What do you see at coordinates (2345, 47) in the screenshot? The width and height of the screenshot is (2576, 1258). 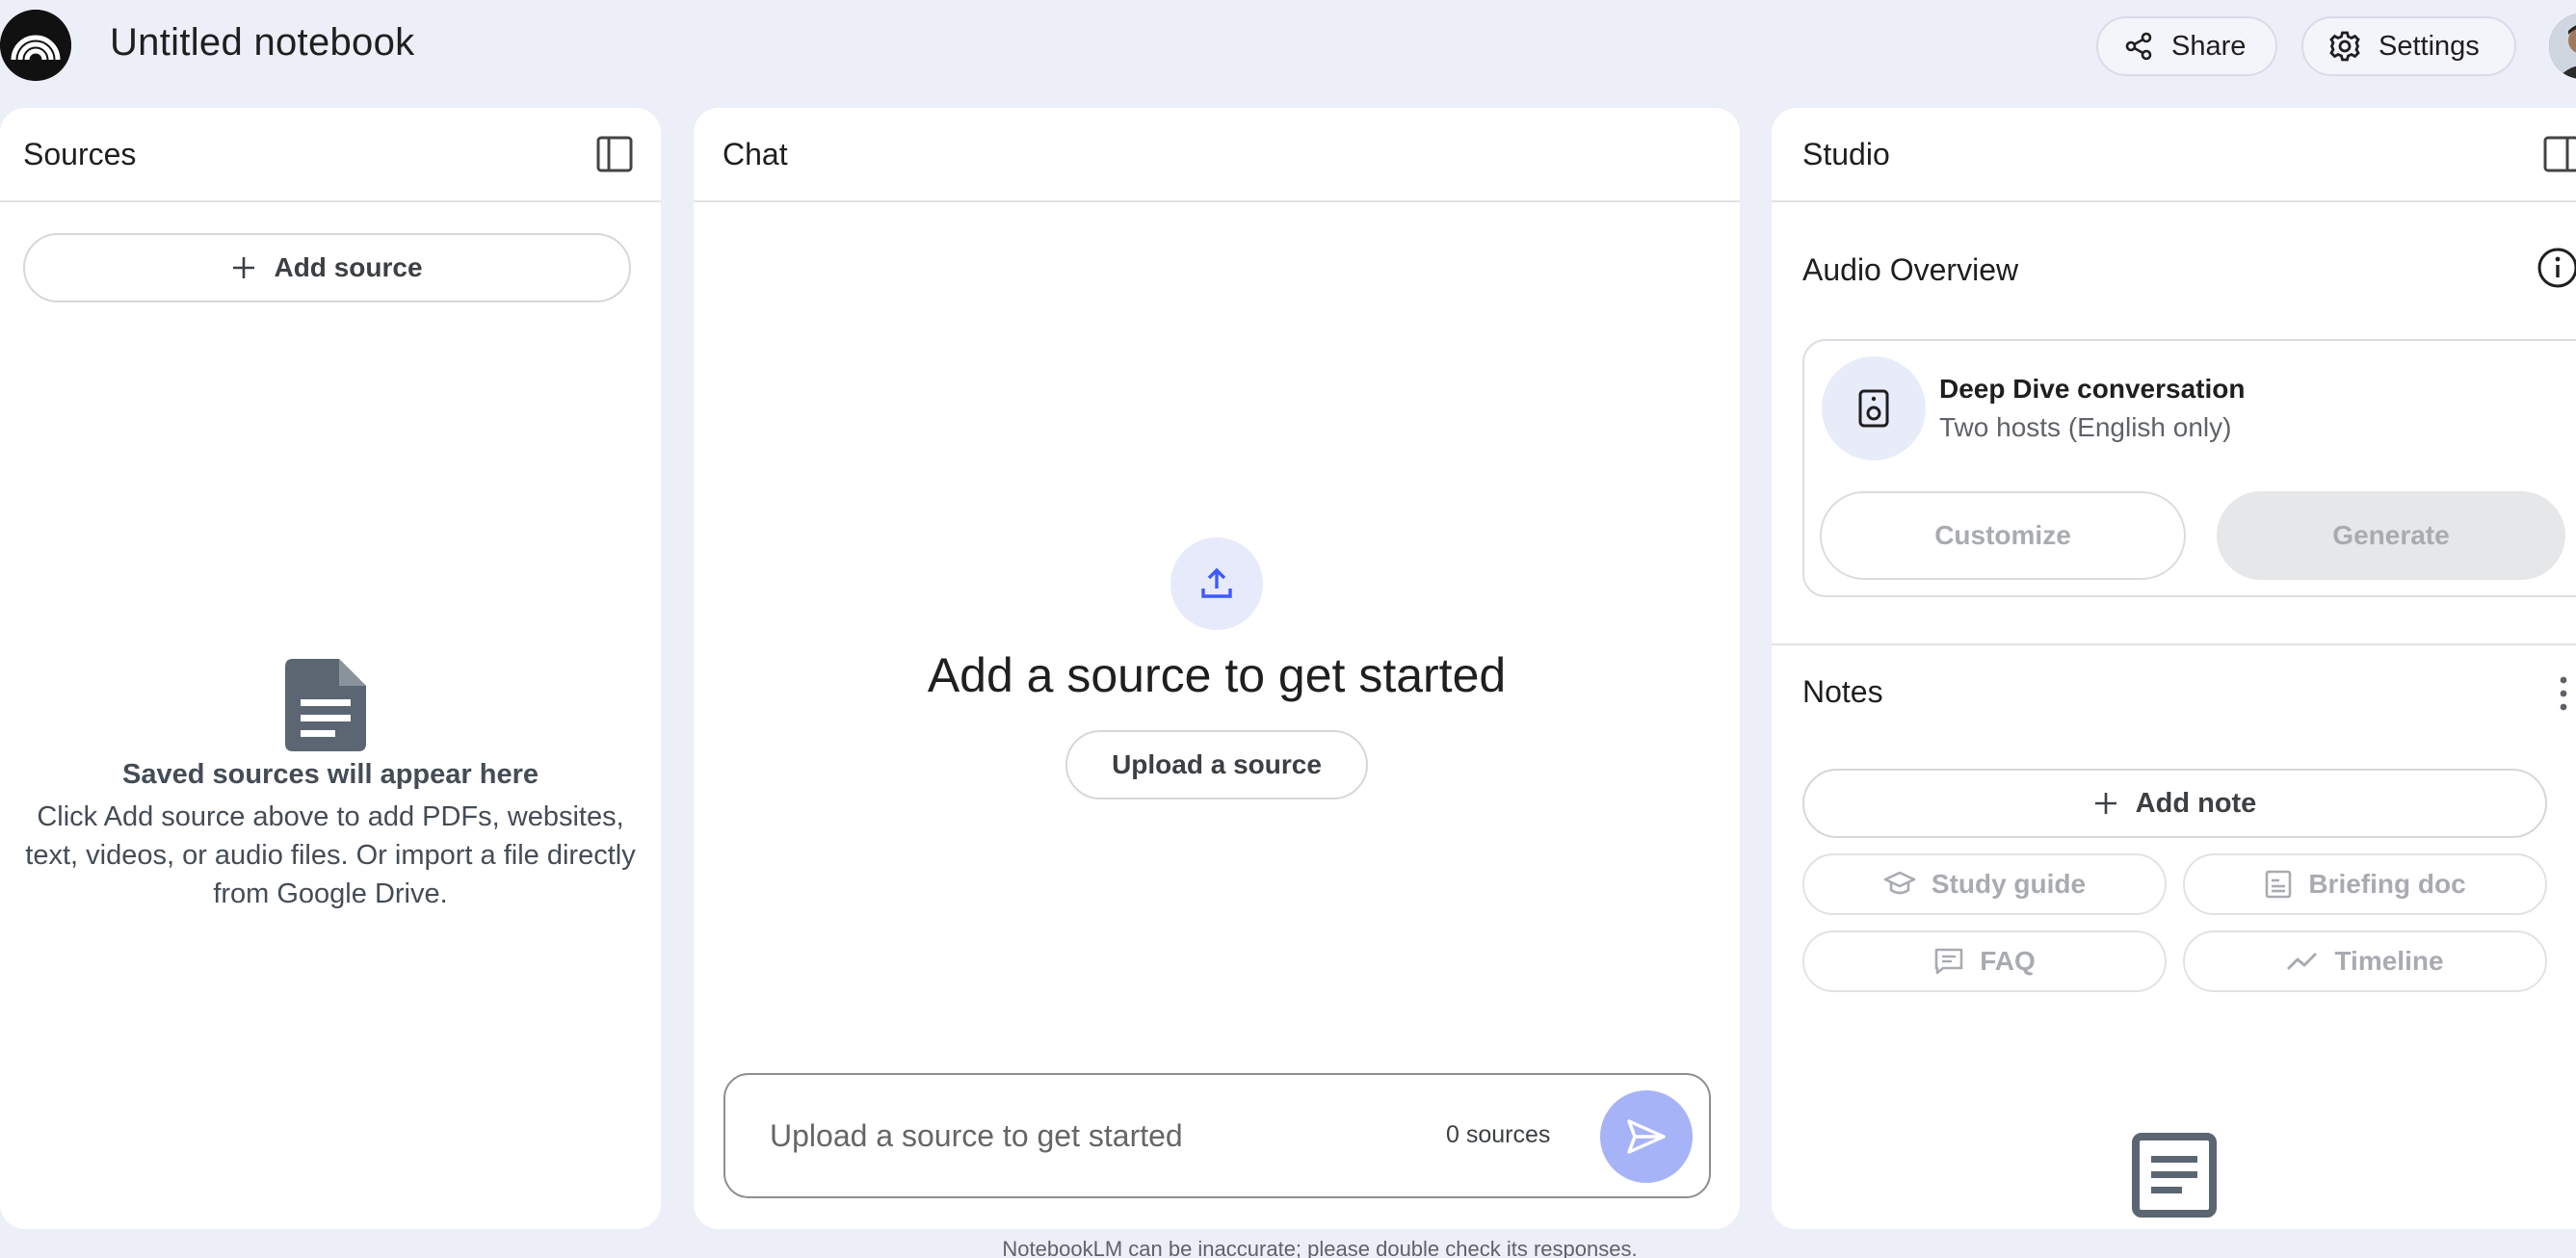 I see `gear-icon` at bounding box center [2345, 47].